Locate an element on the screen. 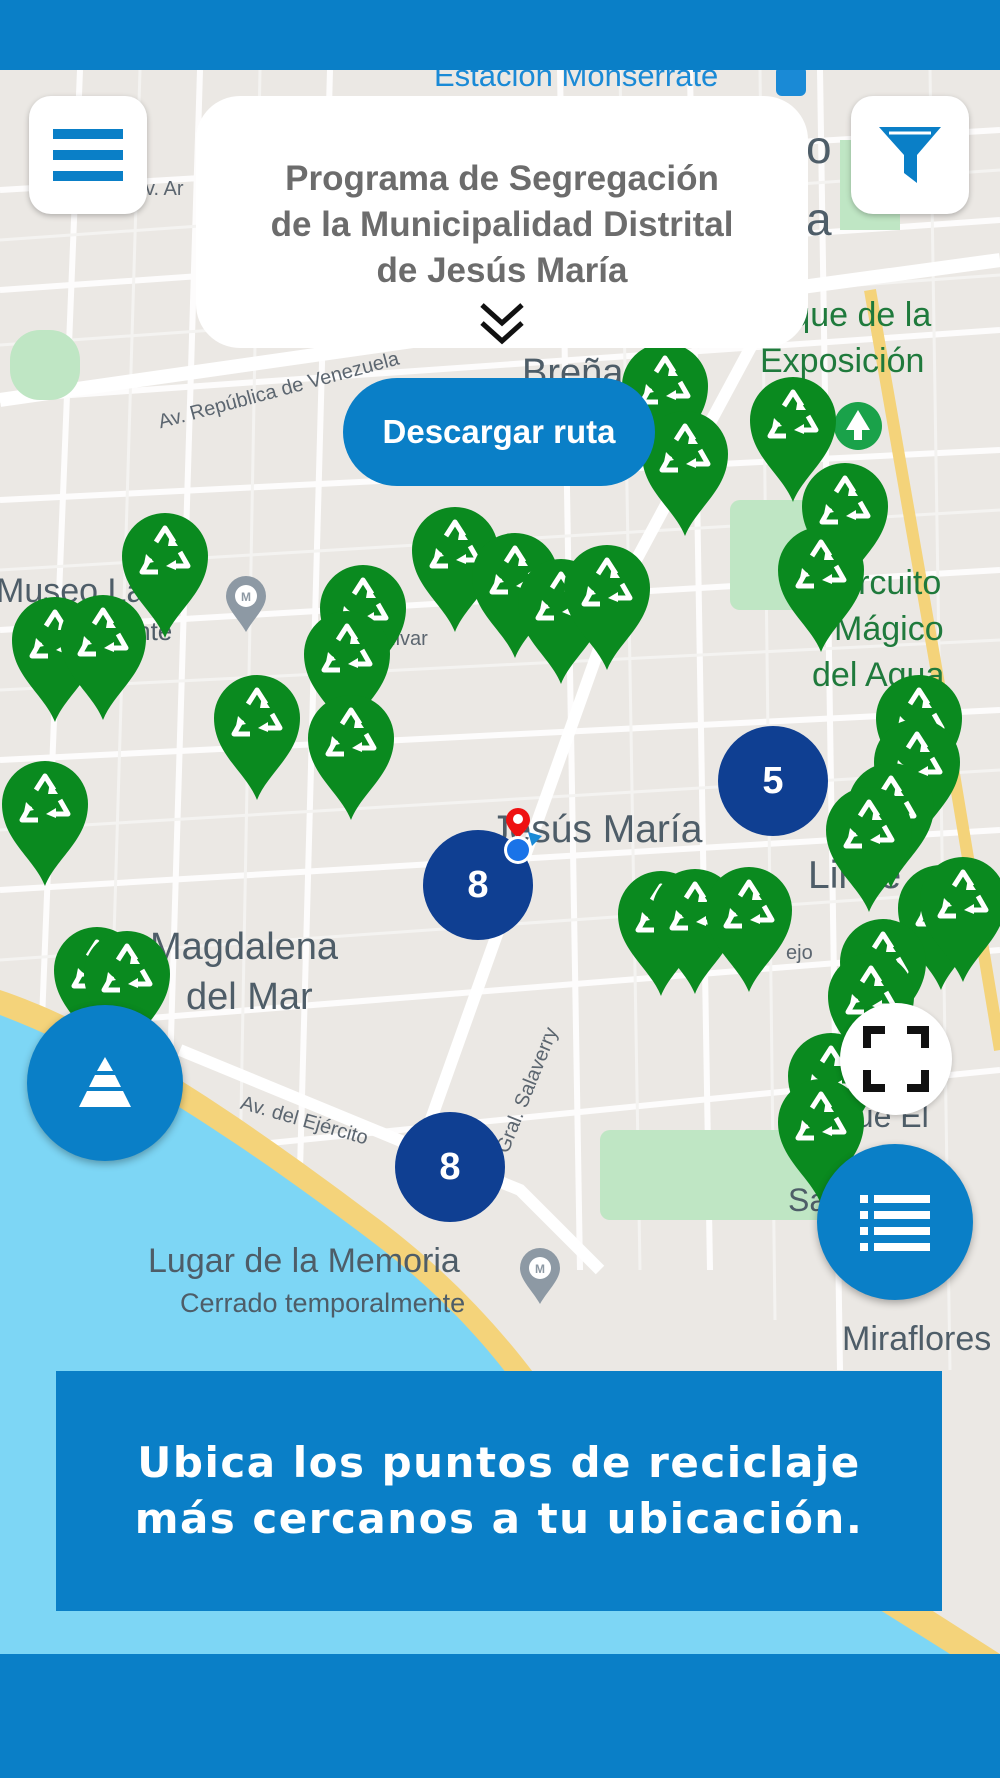 Image resolution: width=1000 pixels, height=1778 pixels. banner-line-1: Ubica los puntos de reciclaje is located at coordinates (499, 1462).